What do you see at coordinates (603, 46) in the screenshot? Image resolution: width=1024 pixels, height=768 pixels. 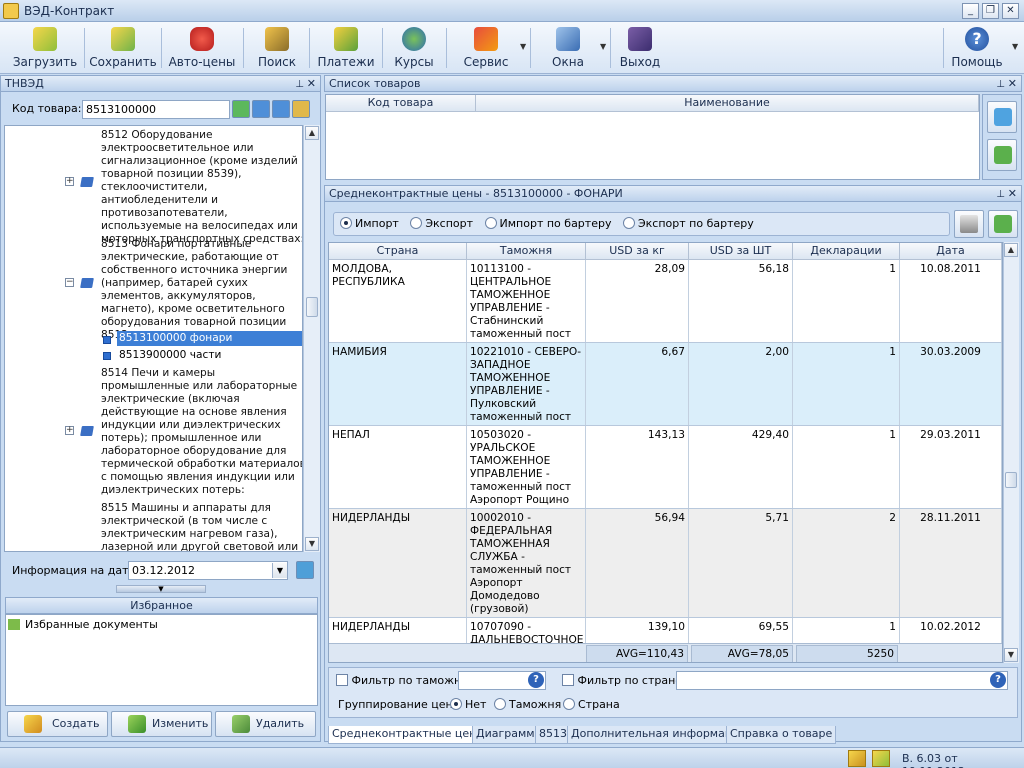 I see `windows-dropdown-arrow: ▼` at bounding box center [603, 46].